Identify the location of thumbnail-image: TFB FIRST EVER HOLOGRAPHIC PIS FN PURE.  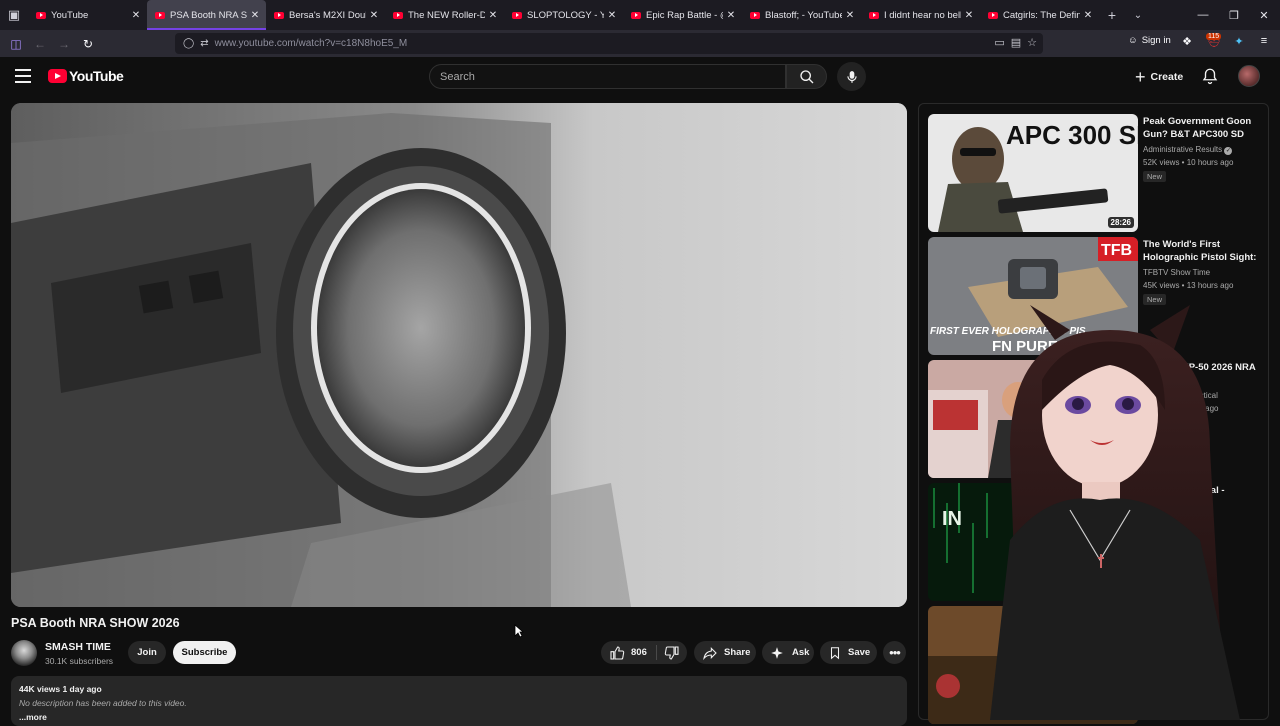
(1033, 296).